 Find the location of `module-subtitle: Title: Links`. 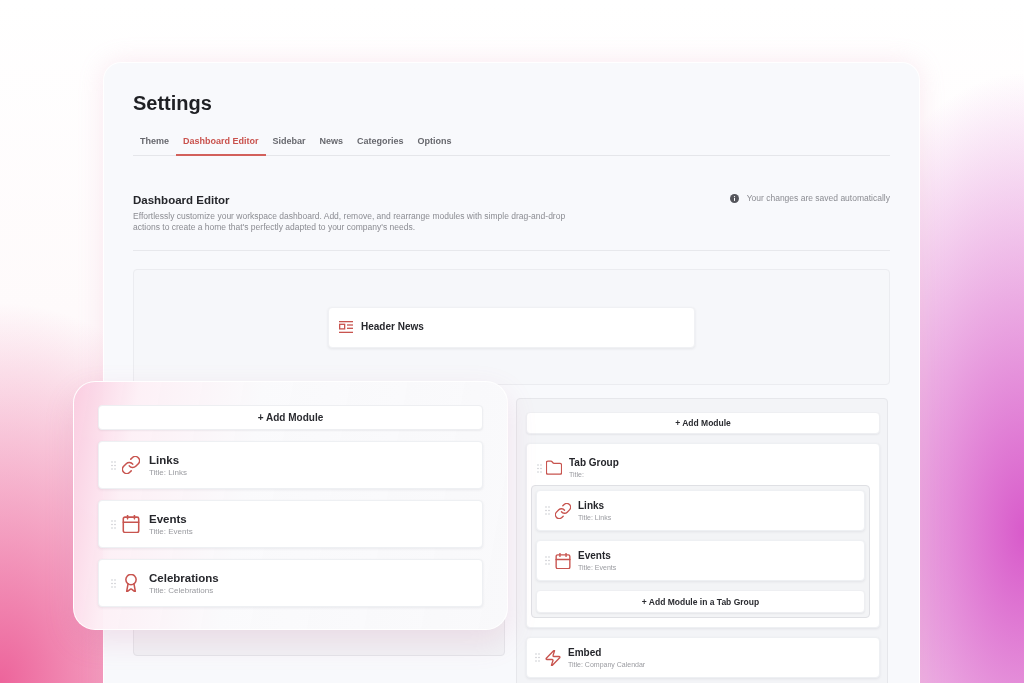

module-subtitle: Title: Links is located at coordinates (168, 472).